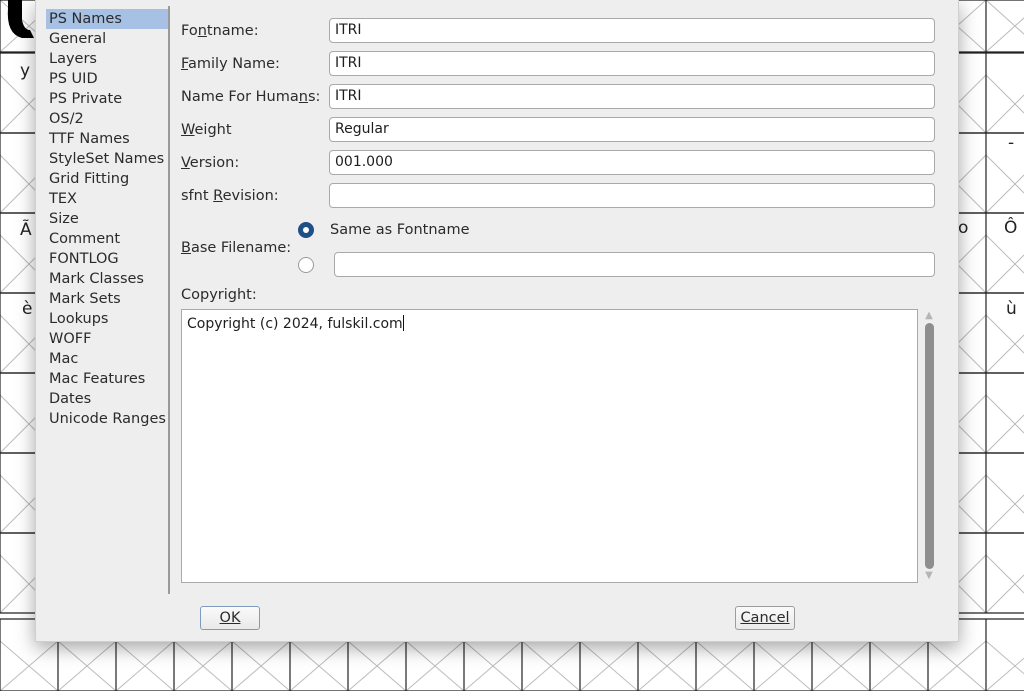  What do you see at coordinates (251, 97) in the screenshot?
I see `name-for-humans-label: Name For Humans:` at bounding box center [251, 97].